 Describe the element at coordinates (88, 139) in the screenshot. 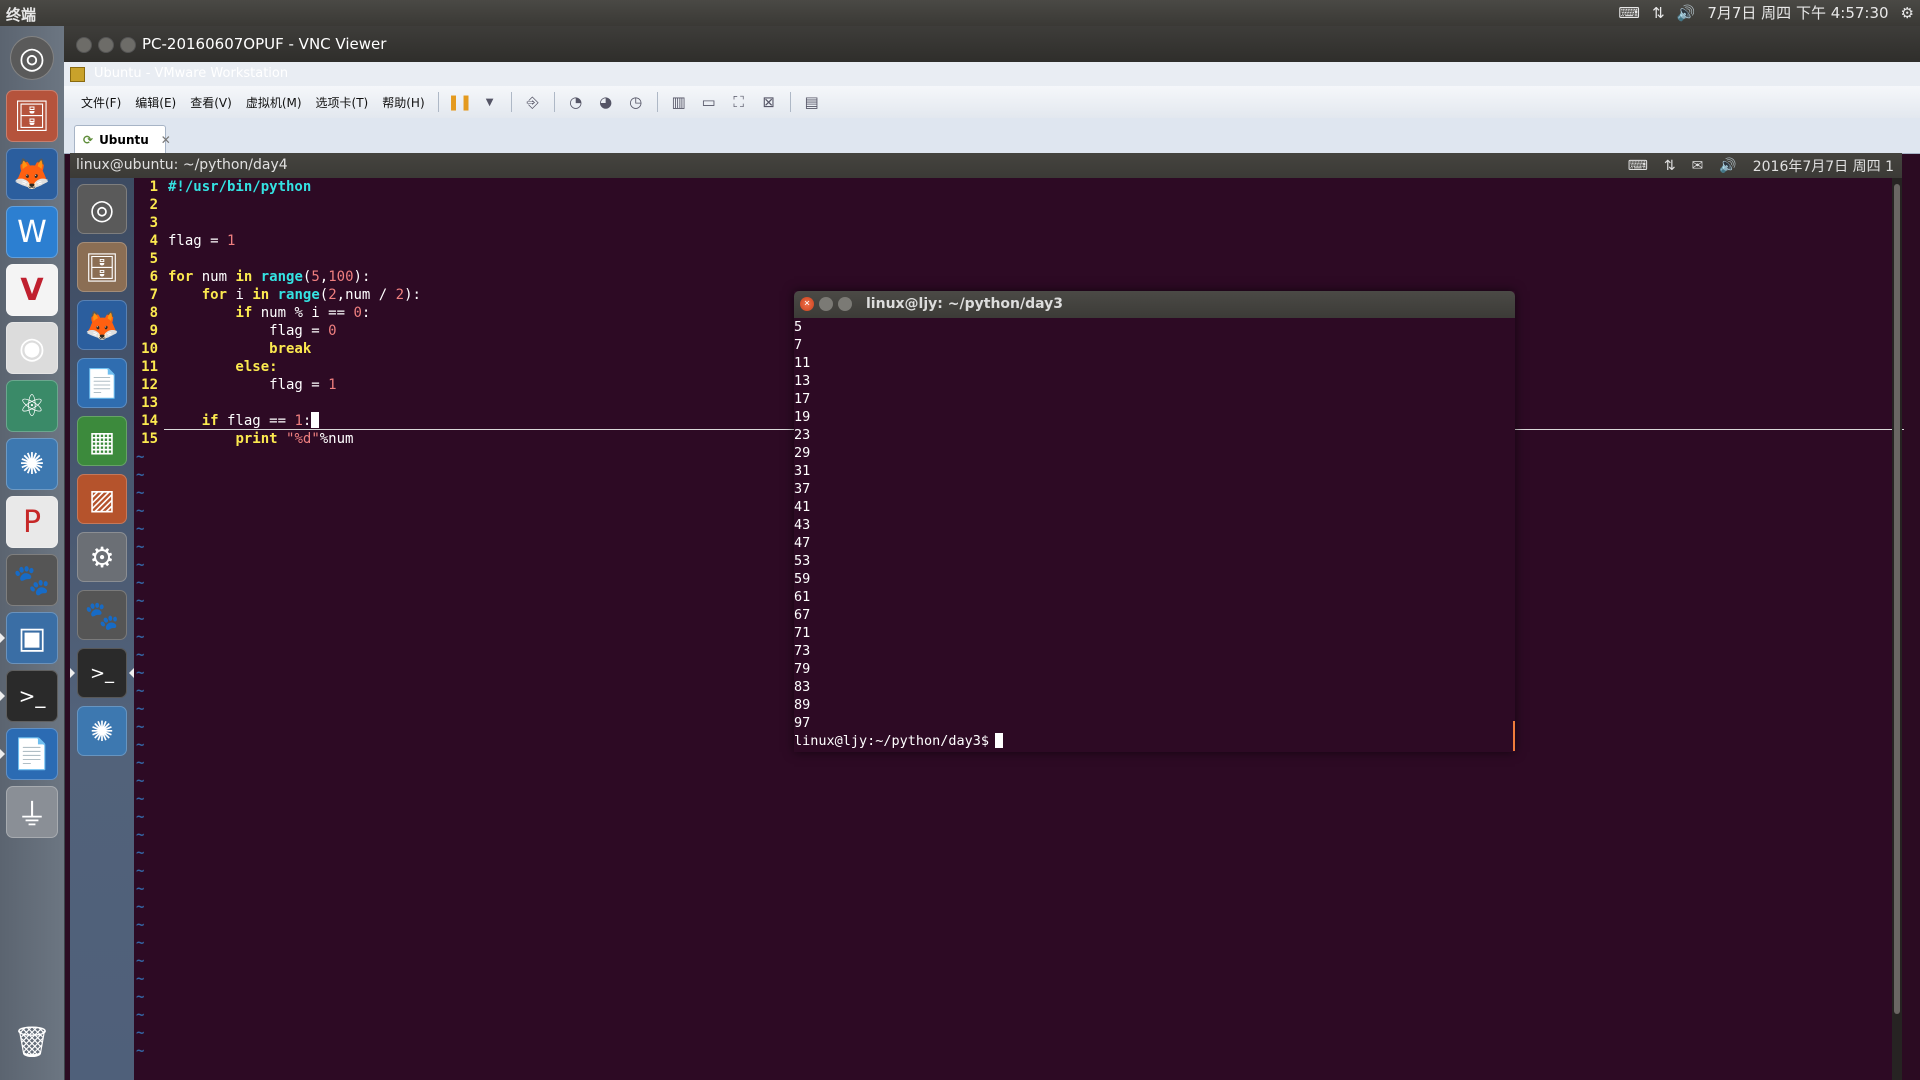

I see `vm-running-icon: ⟳` at that location.